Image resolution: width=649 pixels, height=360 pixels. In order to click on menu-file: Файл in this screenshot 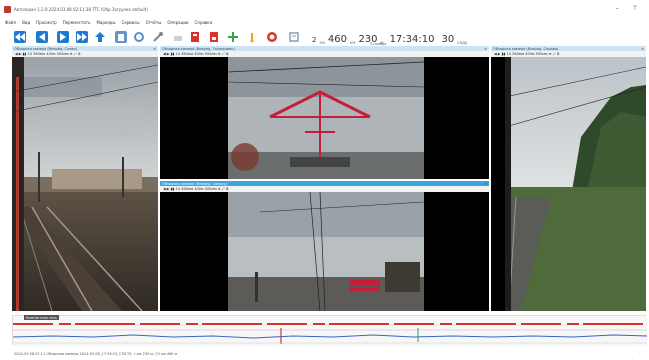, I will do `click(10, 22)`.